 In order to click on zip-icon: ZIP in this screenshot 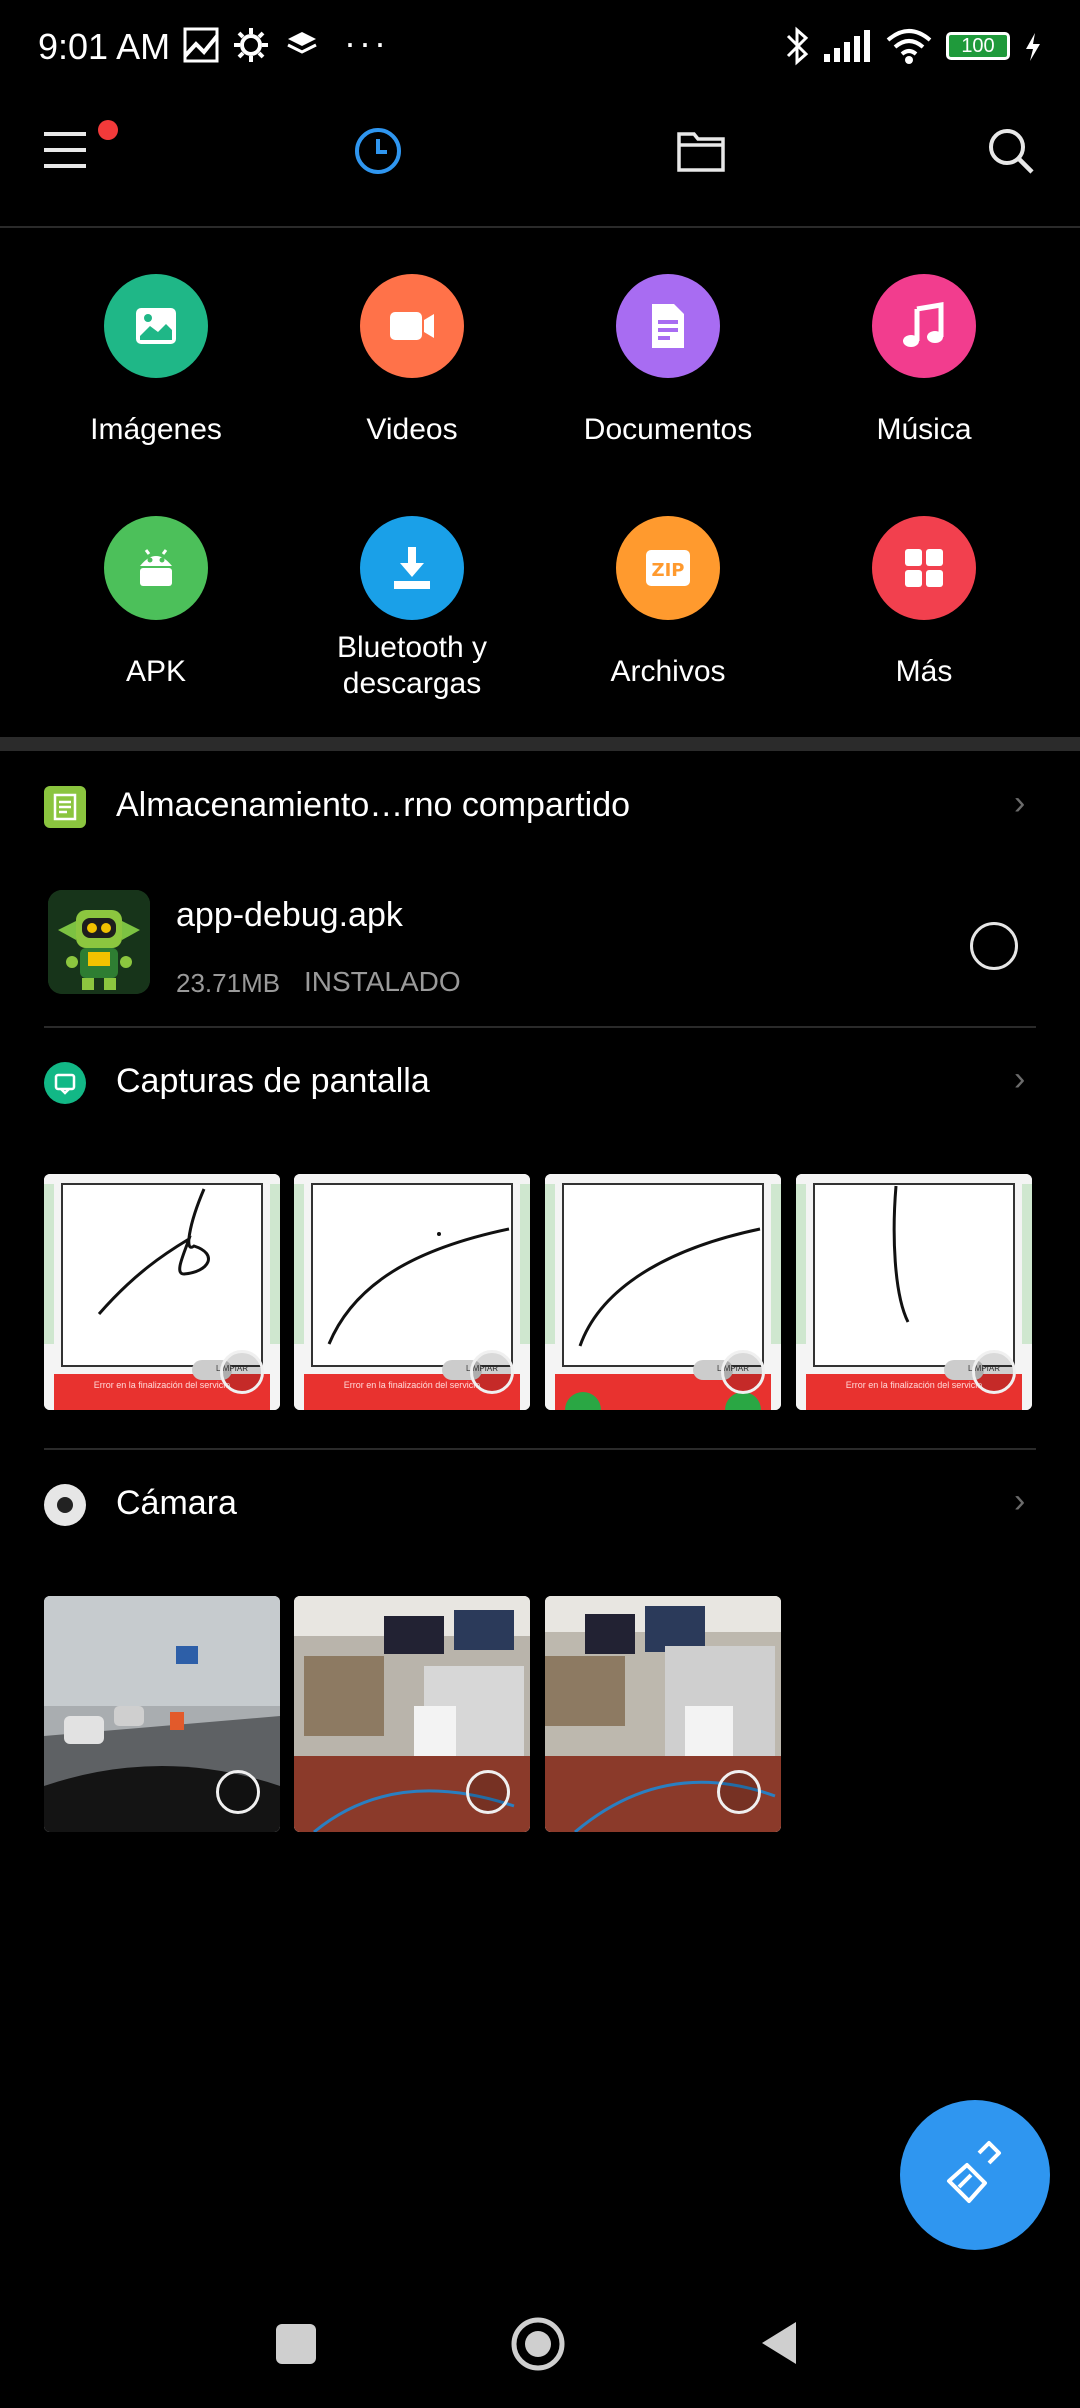, I will do `click(668, 568)`.